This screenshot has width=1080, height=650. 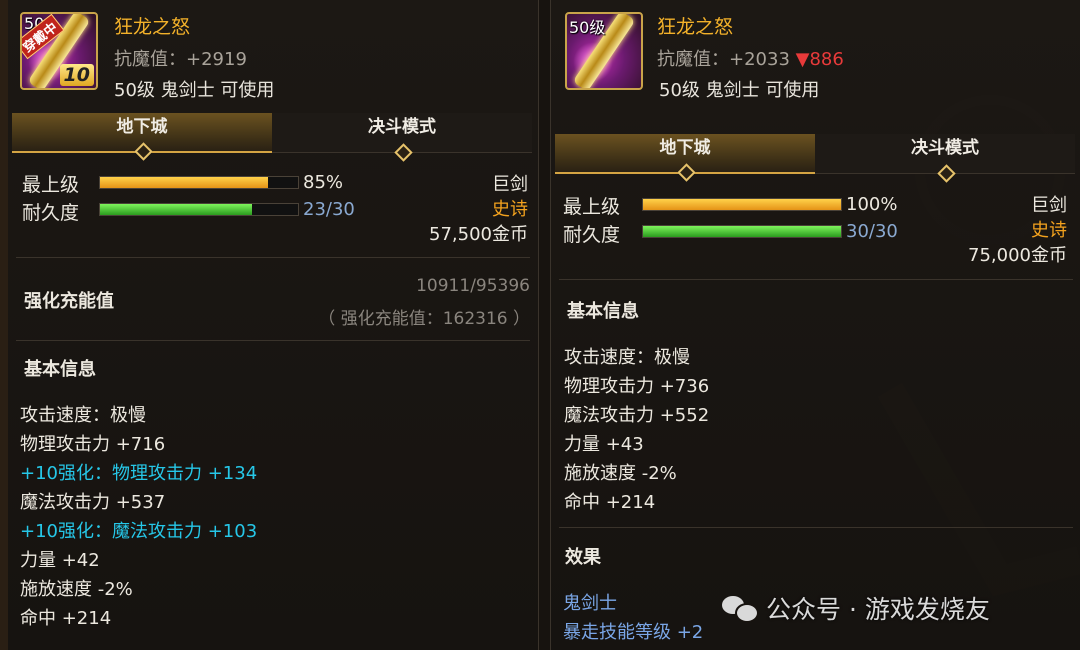 What do you see at coordinates (93, 502) in the screenshot?
I see `attribute-line: 魔法攻击力 +537` at bounding box center [93, 502].